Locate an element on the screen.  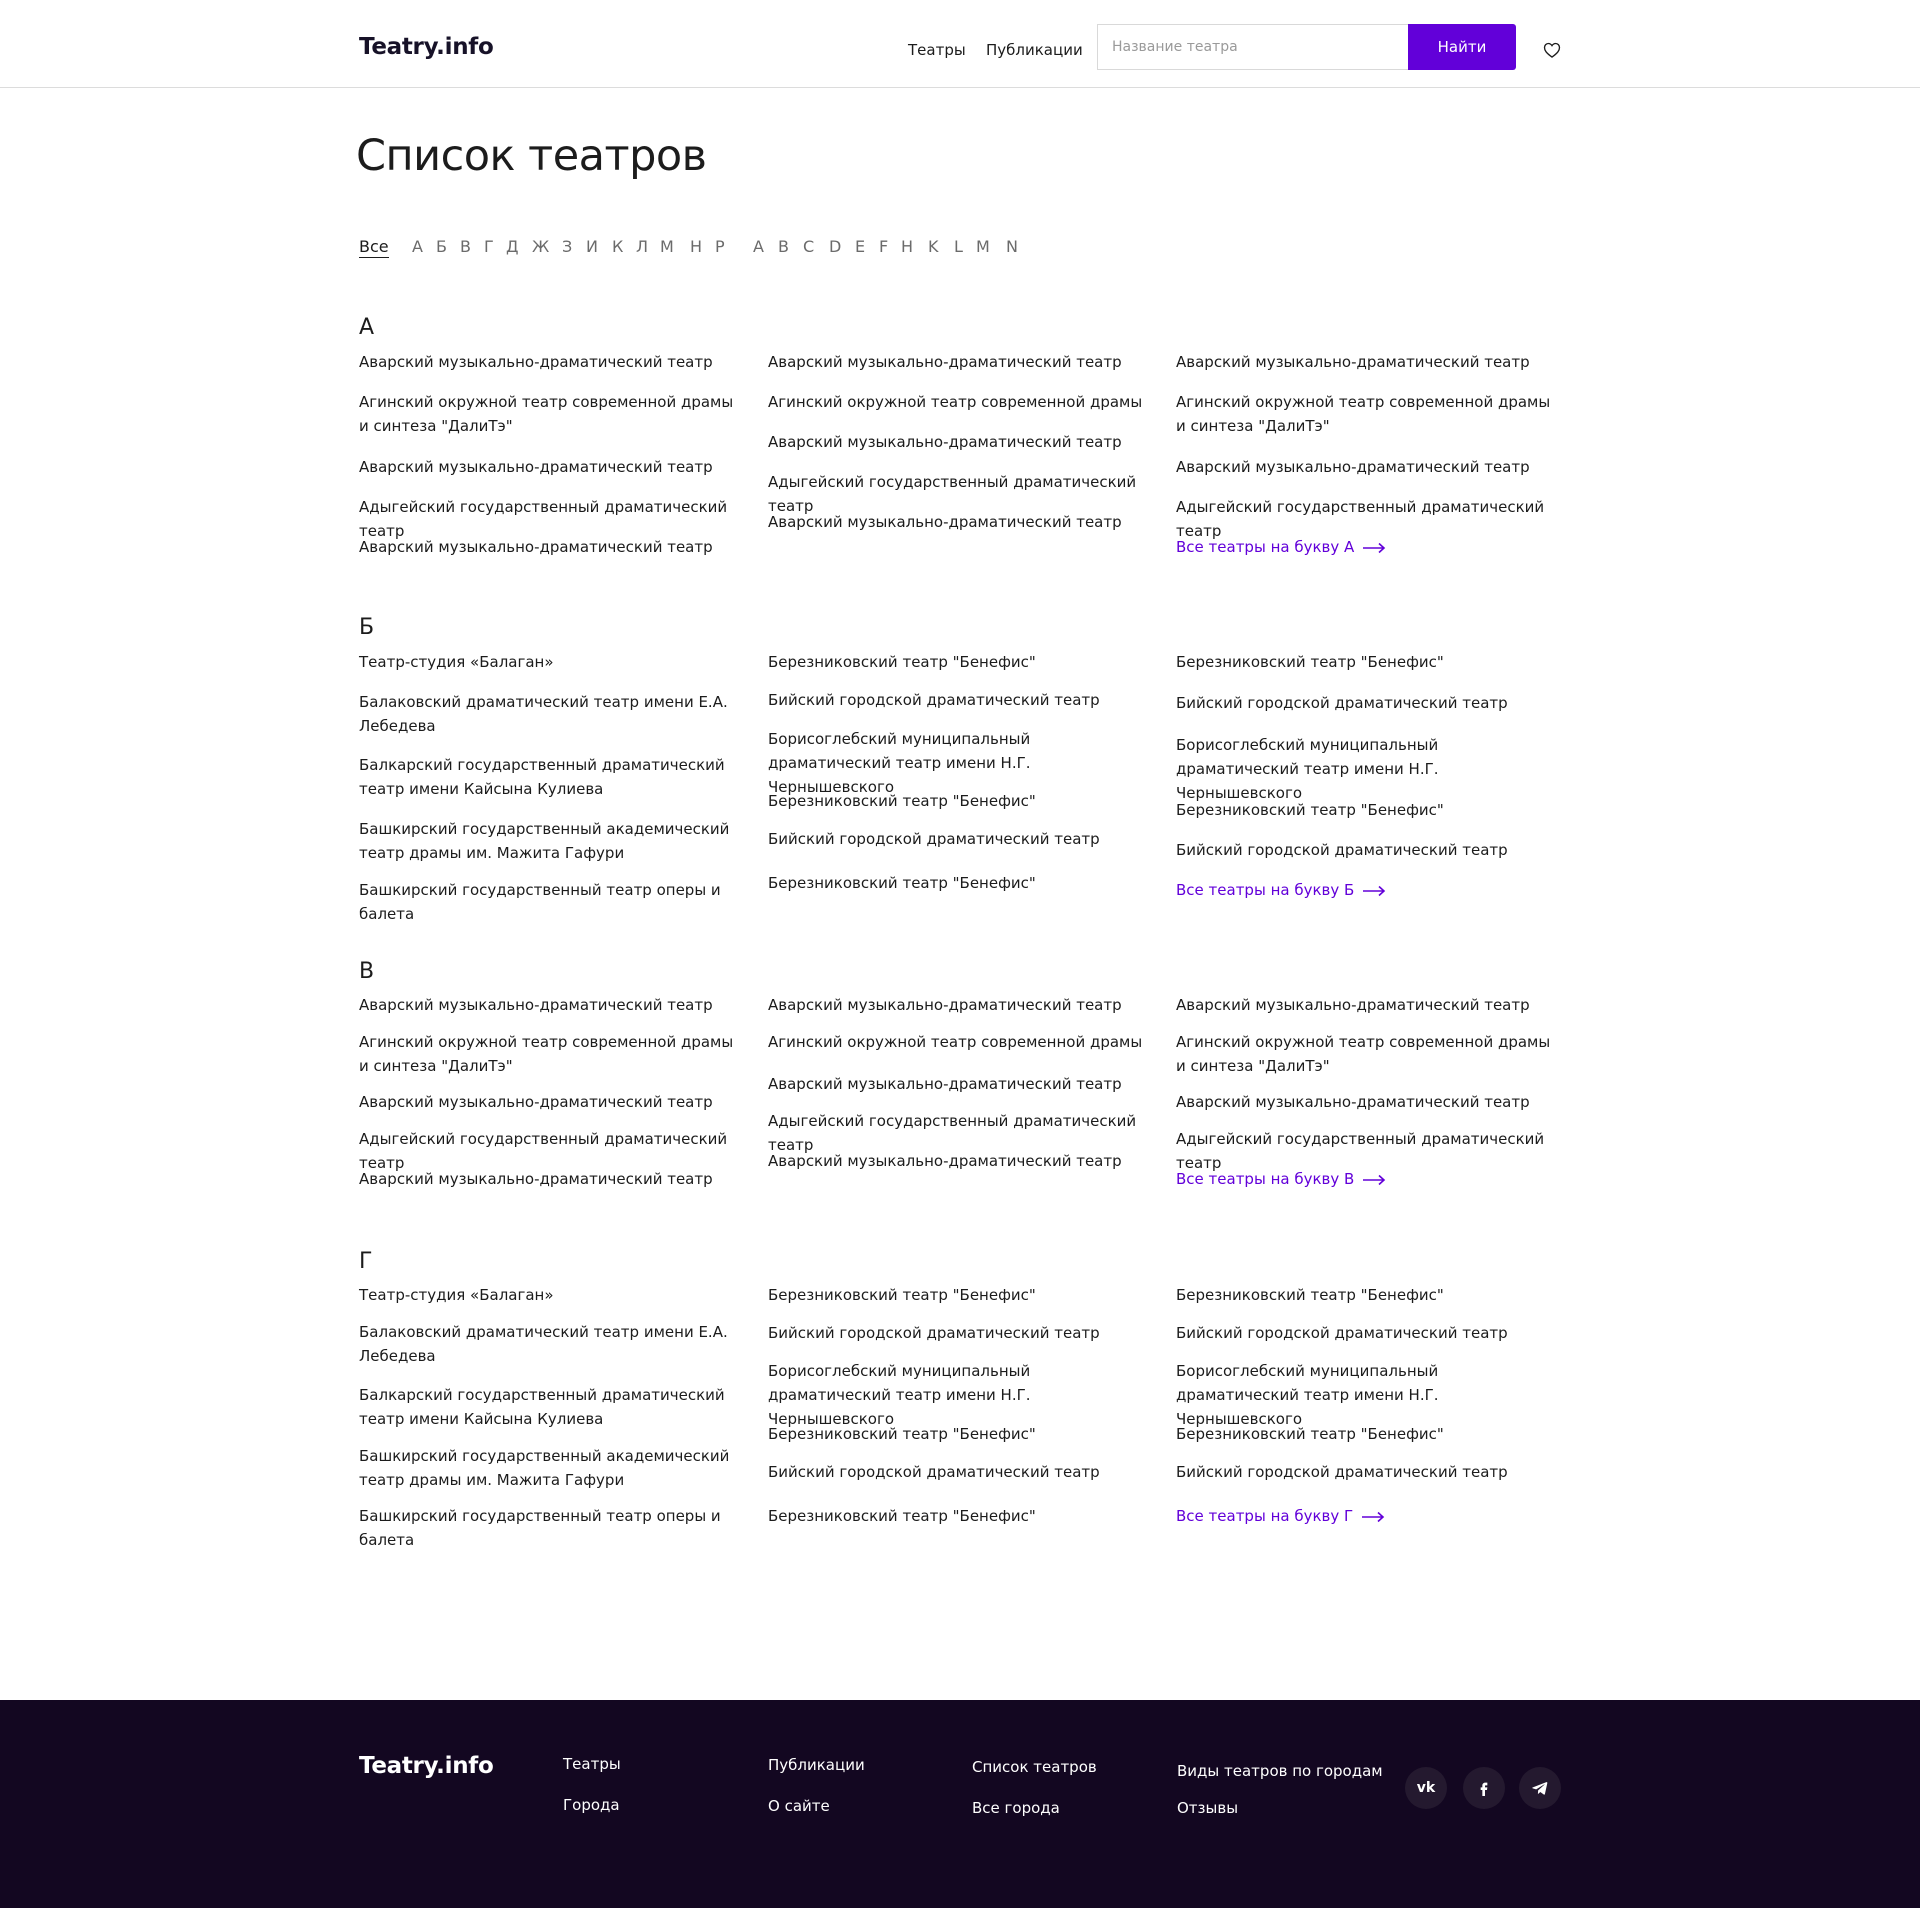
alphabet-letter: A is located at coordinates (758, 247).